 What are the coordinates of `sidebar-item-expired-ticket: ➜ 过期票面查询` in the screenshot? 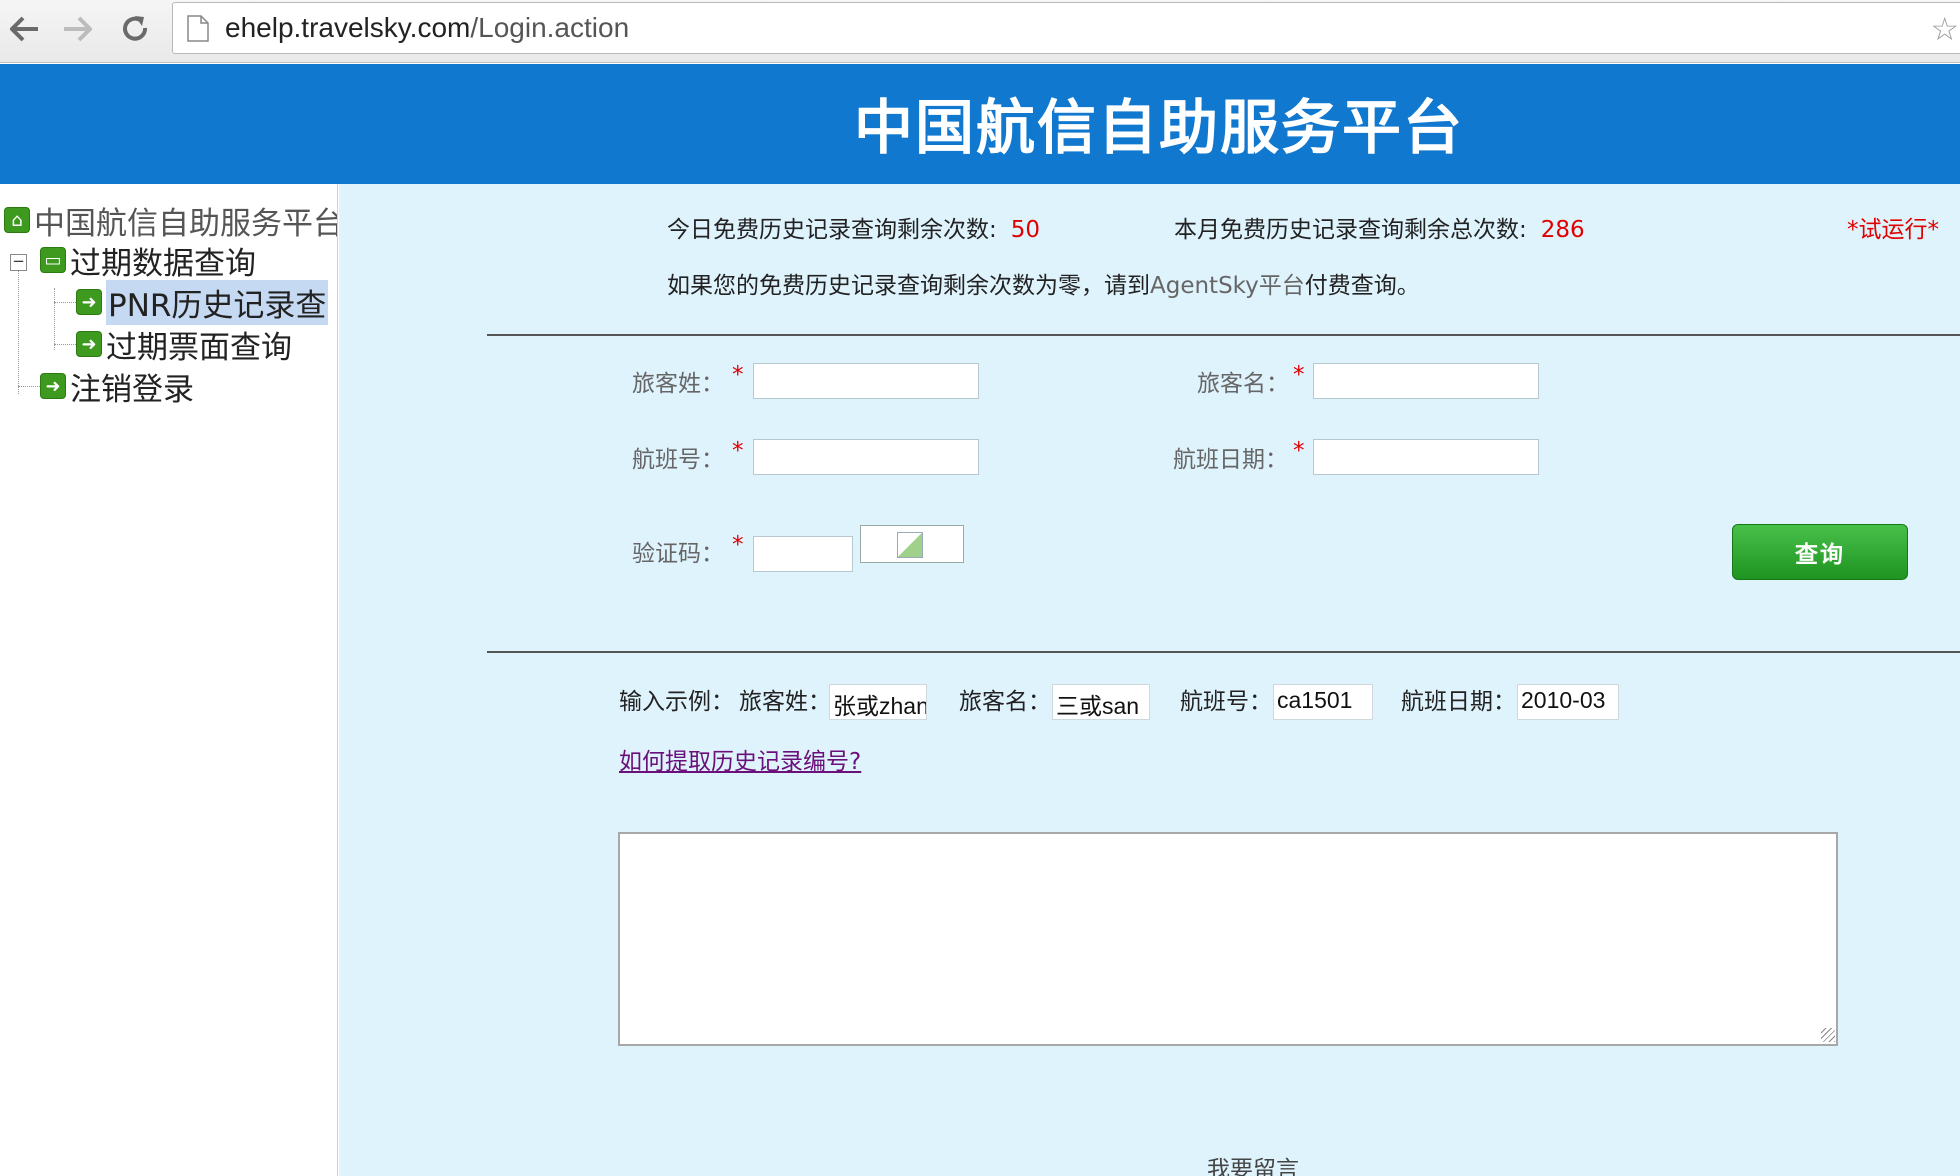 It's located at (184, 345).